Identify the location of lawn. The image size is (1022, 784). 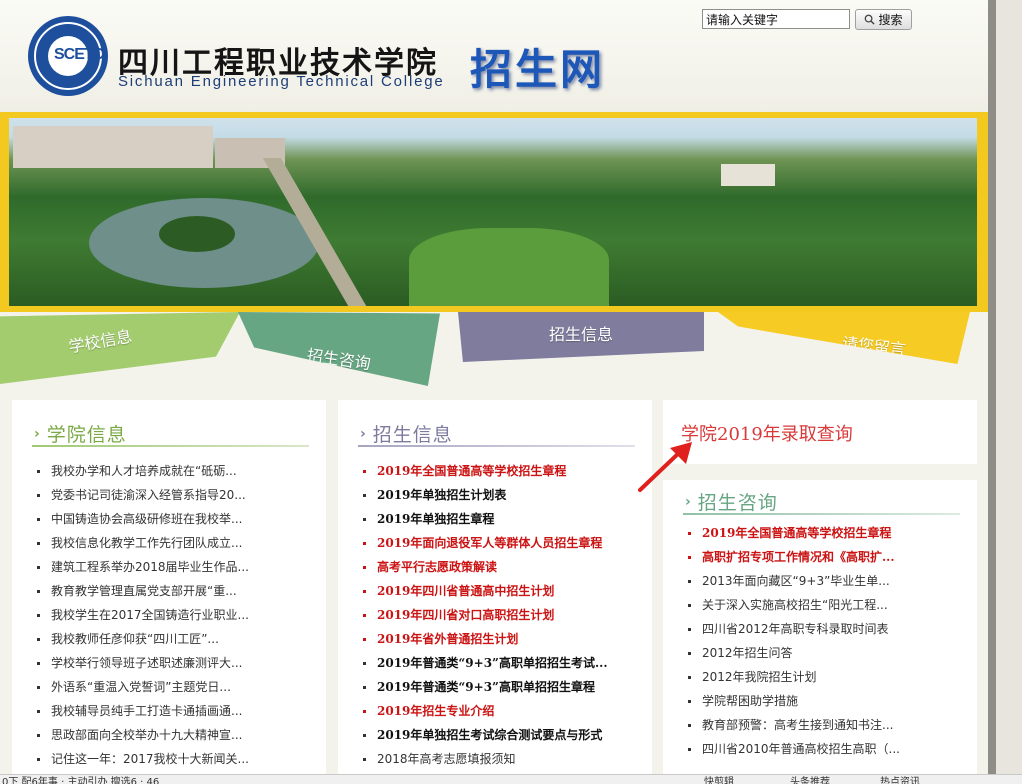
(509, 267).